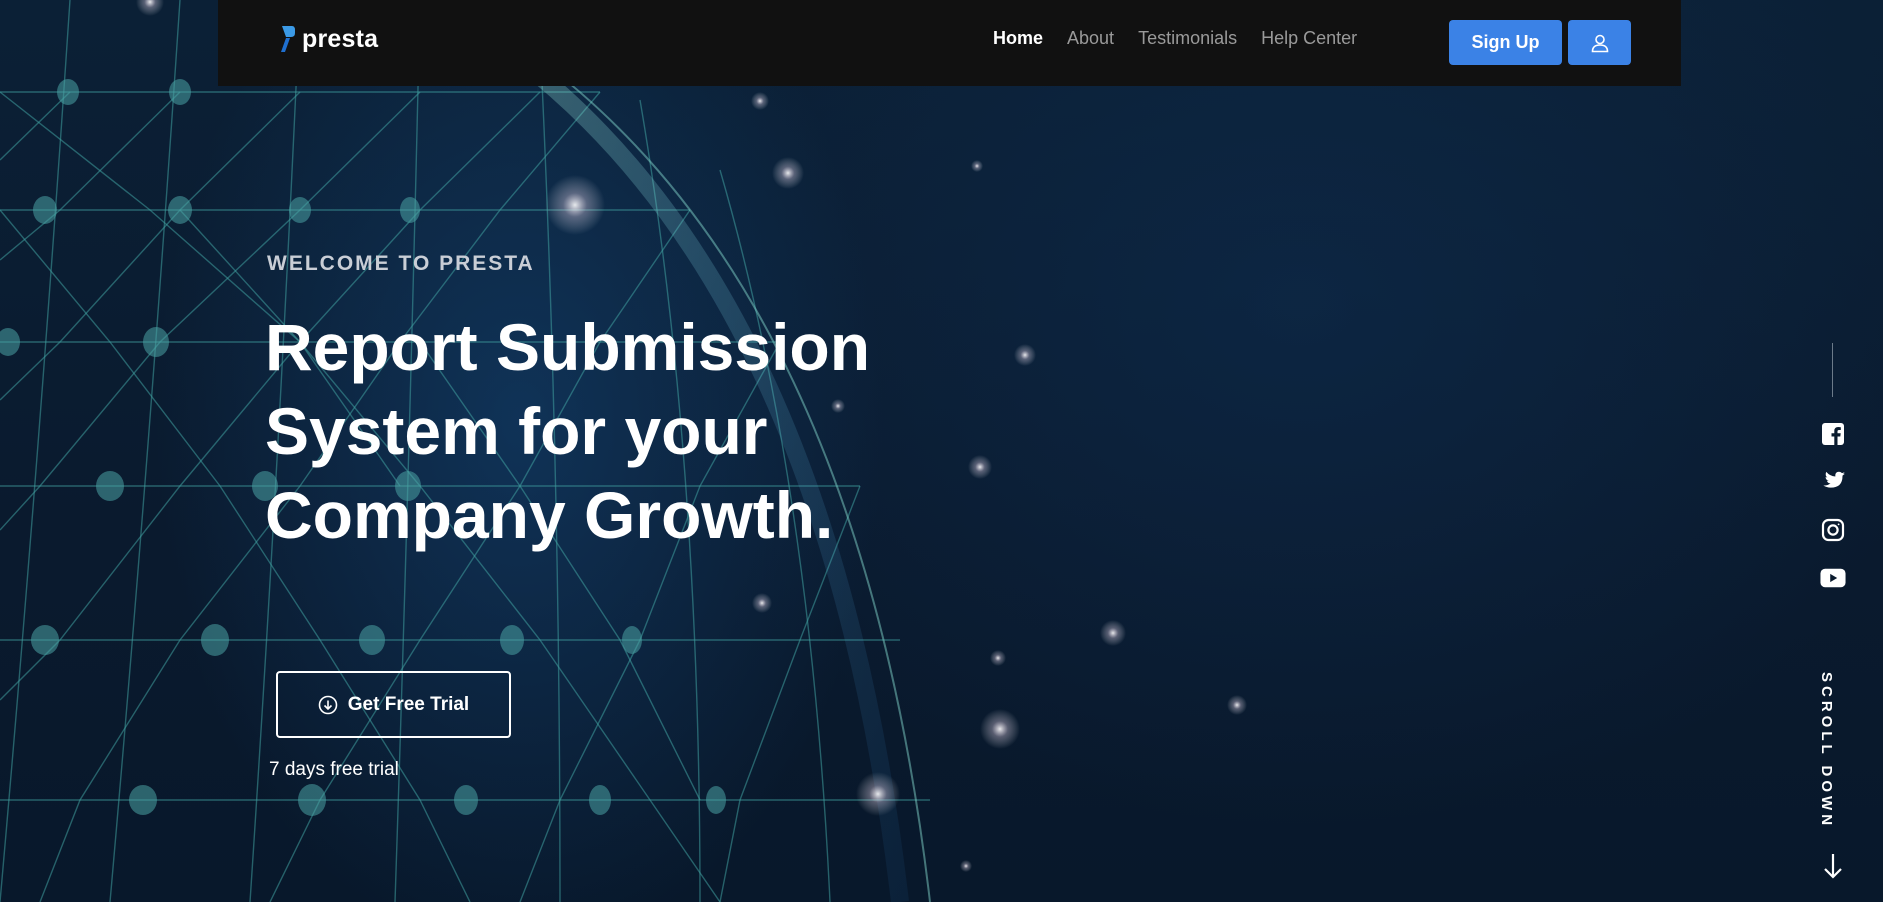 The image size is (1883, 902). I want to click on youtube-icon, so click(1833, 578).